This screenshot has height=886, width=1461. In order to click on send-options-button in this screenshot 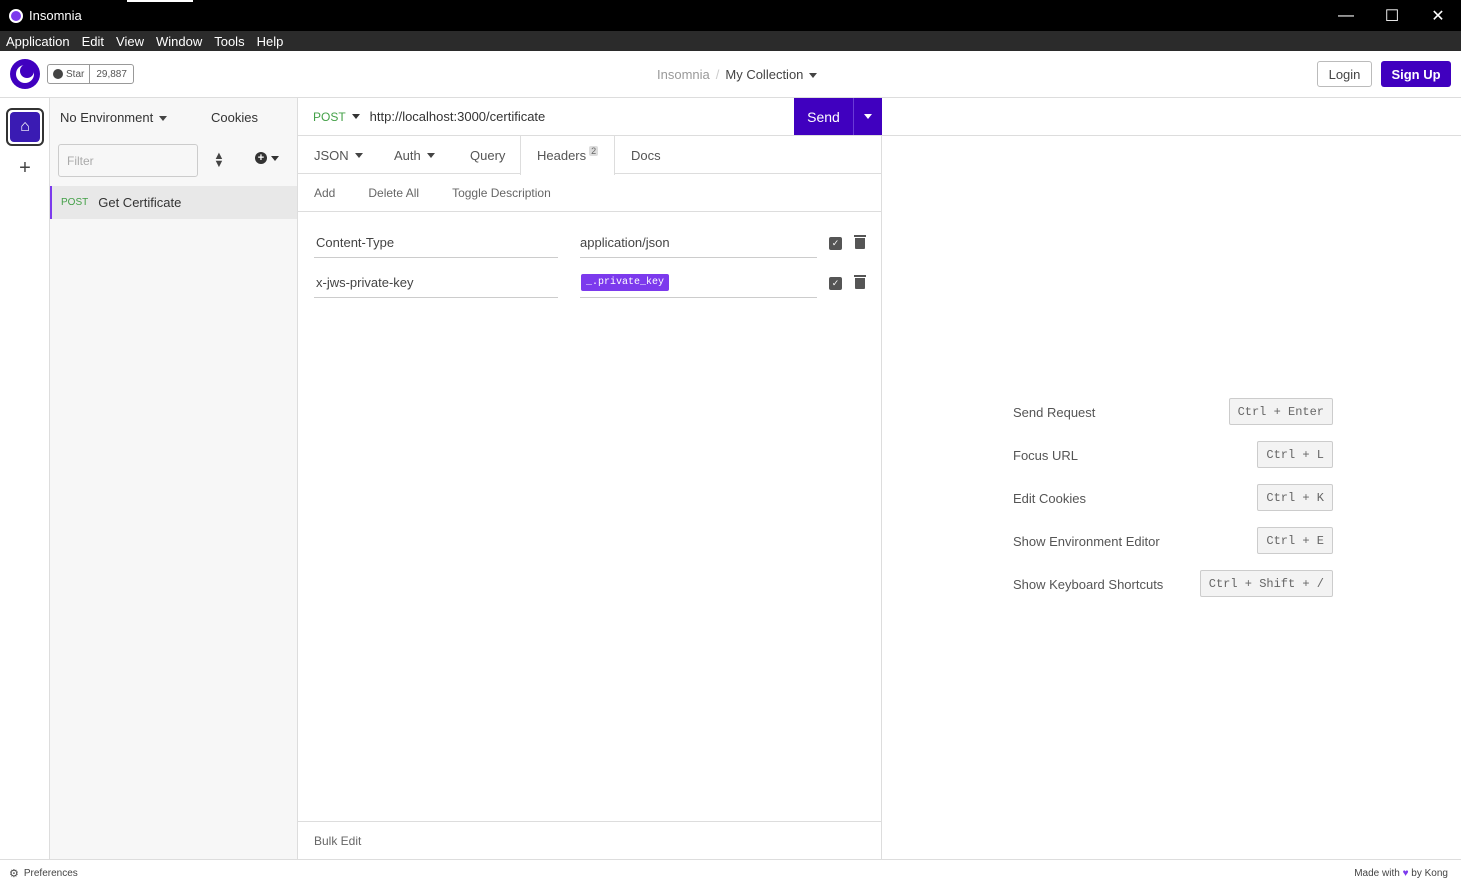, I will do `click(867, 116)`.